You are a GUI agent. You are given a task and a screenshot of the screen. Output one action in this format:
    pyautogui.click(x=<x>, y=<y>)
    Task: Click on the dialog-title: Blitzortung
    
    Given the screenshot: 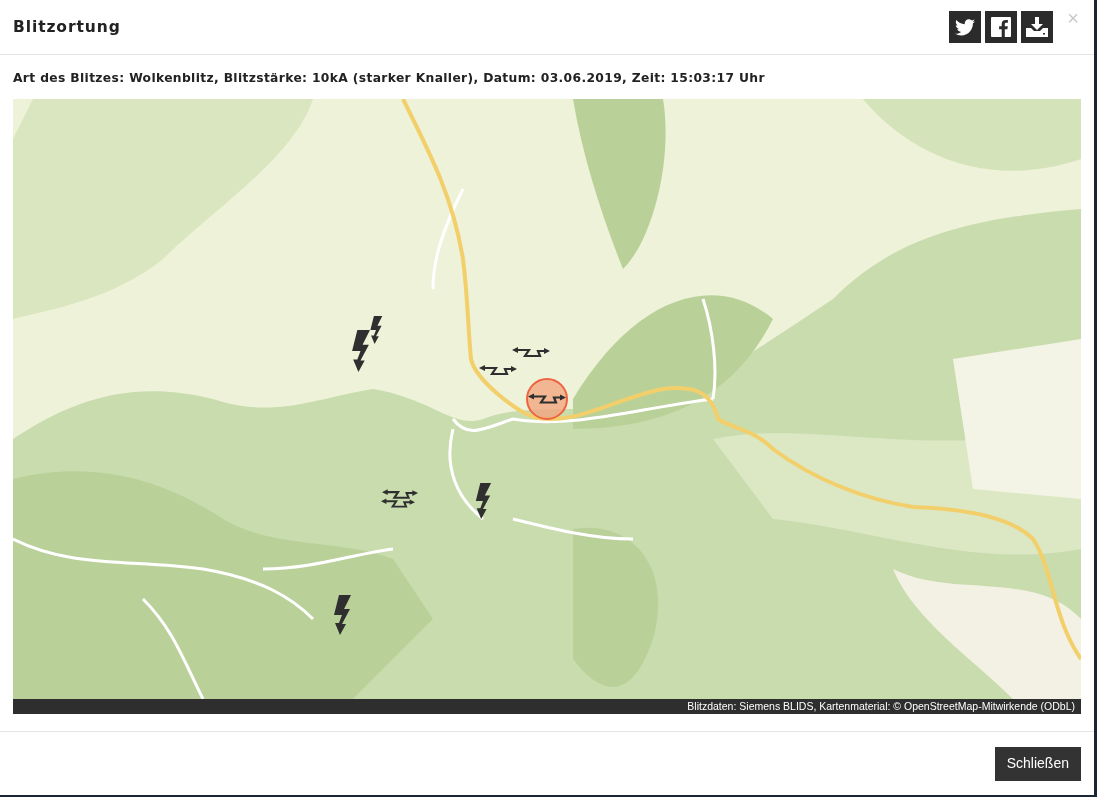 What is the action you would take?
    pyautogui.click(x=67, y=27)
    